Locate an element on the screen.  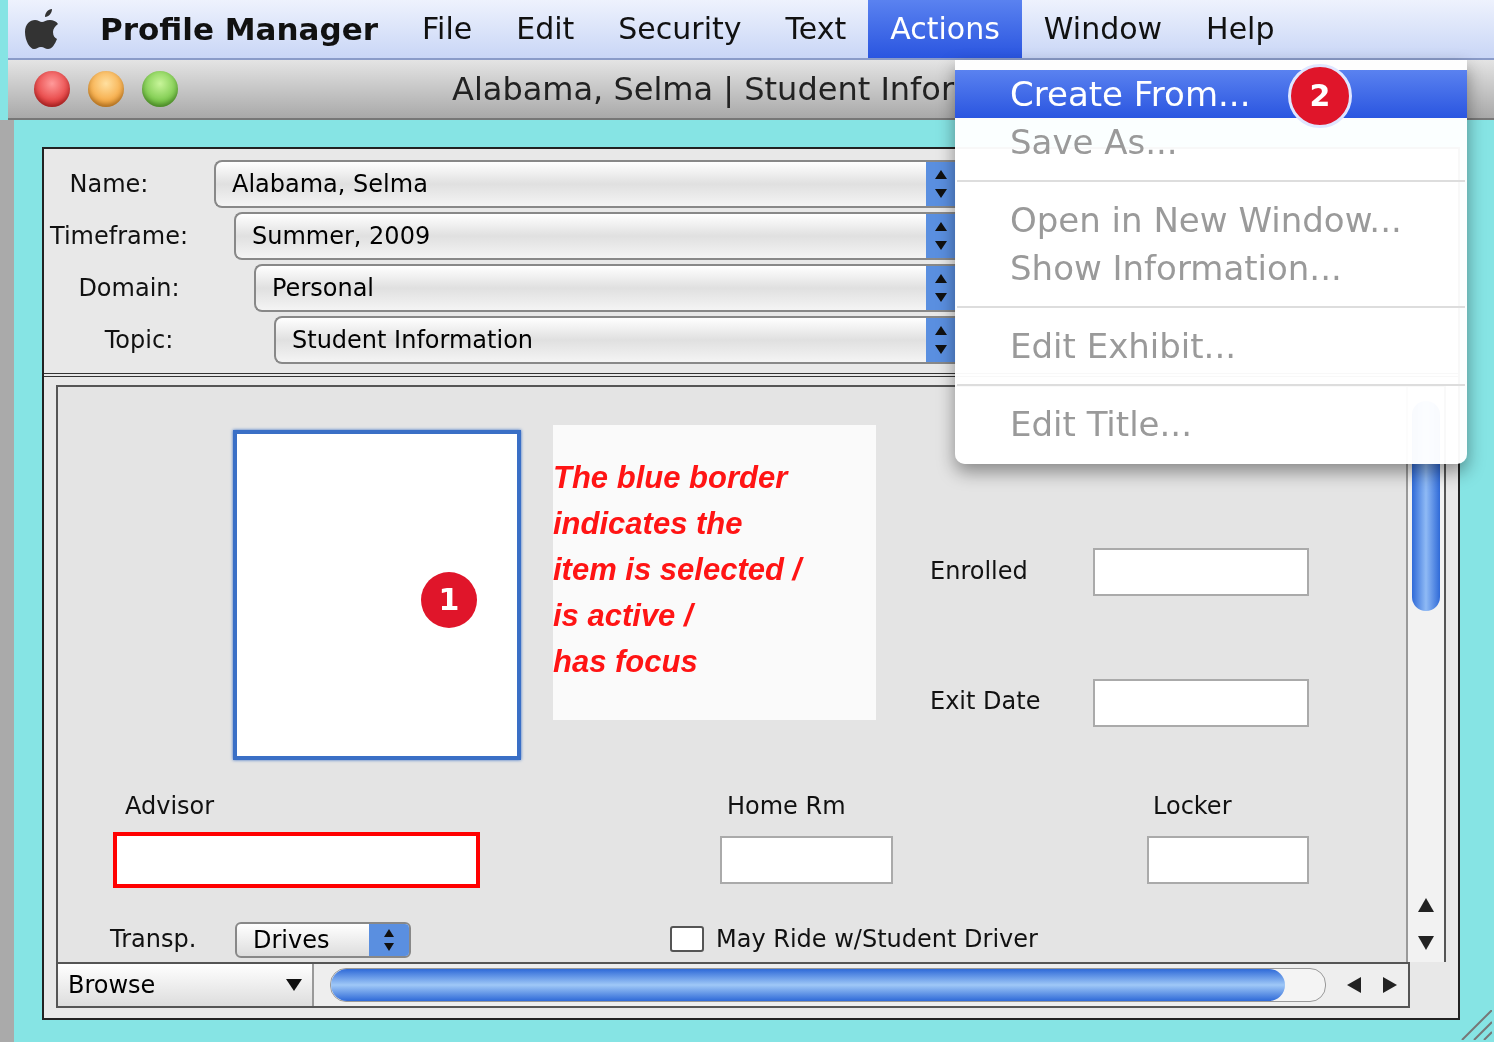
window-title: Alabama, Selma | Student Infor is located at coordinates (703, 89).